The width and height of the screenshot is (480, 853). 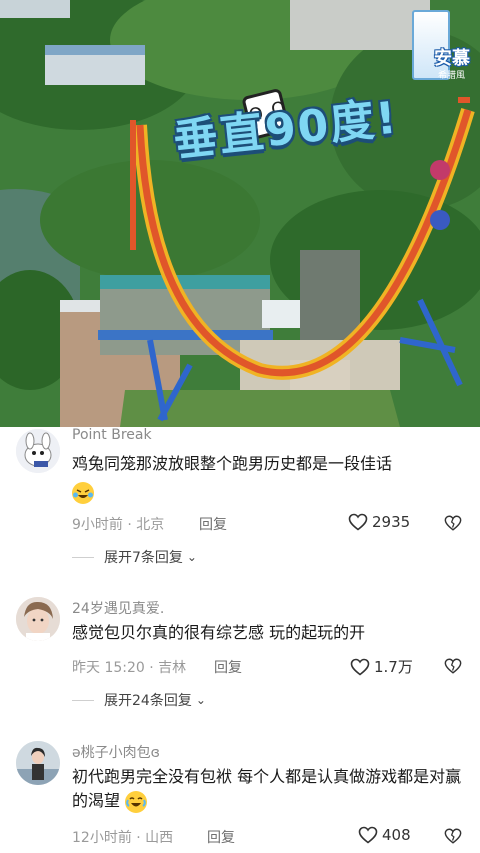 I want to click on expand-replies-button: 展开7条回复 ⌄, so click(x=134, y=557).